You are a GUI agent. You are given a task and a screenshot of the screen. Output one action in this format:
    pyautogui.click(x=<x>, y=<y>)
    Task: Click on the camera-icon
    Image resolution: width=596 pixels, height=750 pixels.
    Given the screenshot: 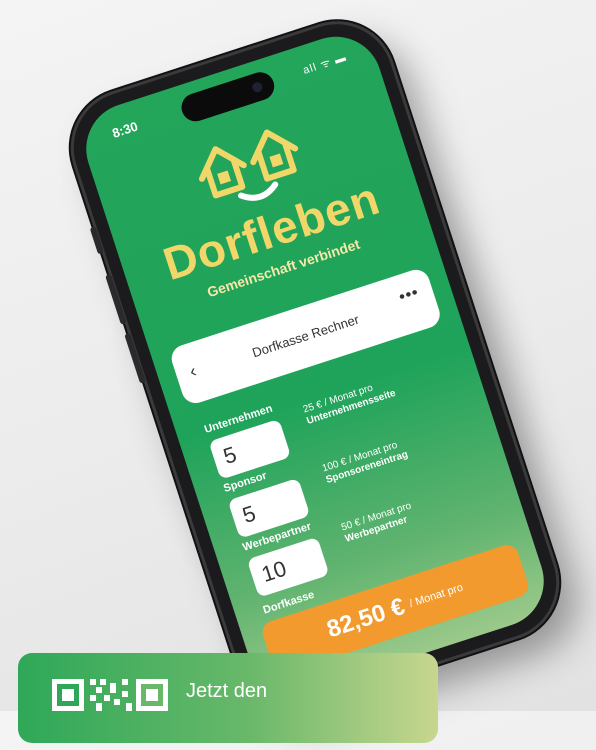 What is the action you would take?
    pyautogui.click(x=257, y=87)
    